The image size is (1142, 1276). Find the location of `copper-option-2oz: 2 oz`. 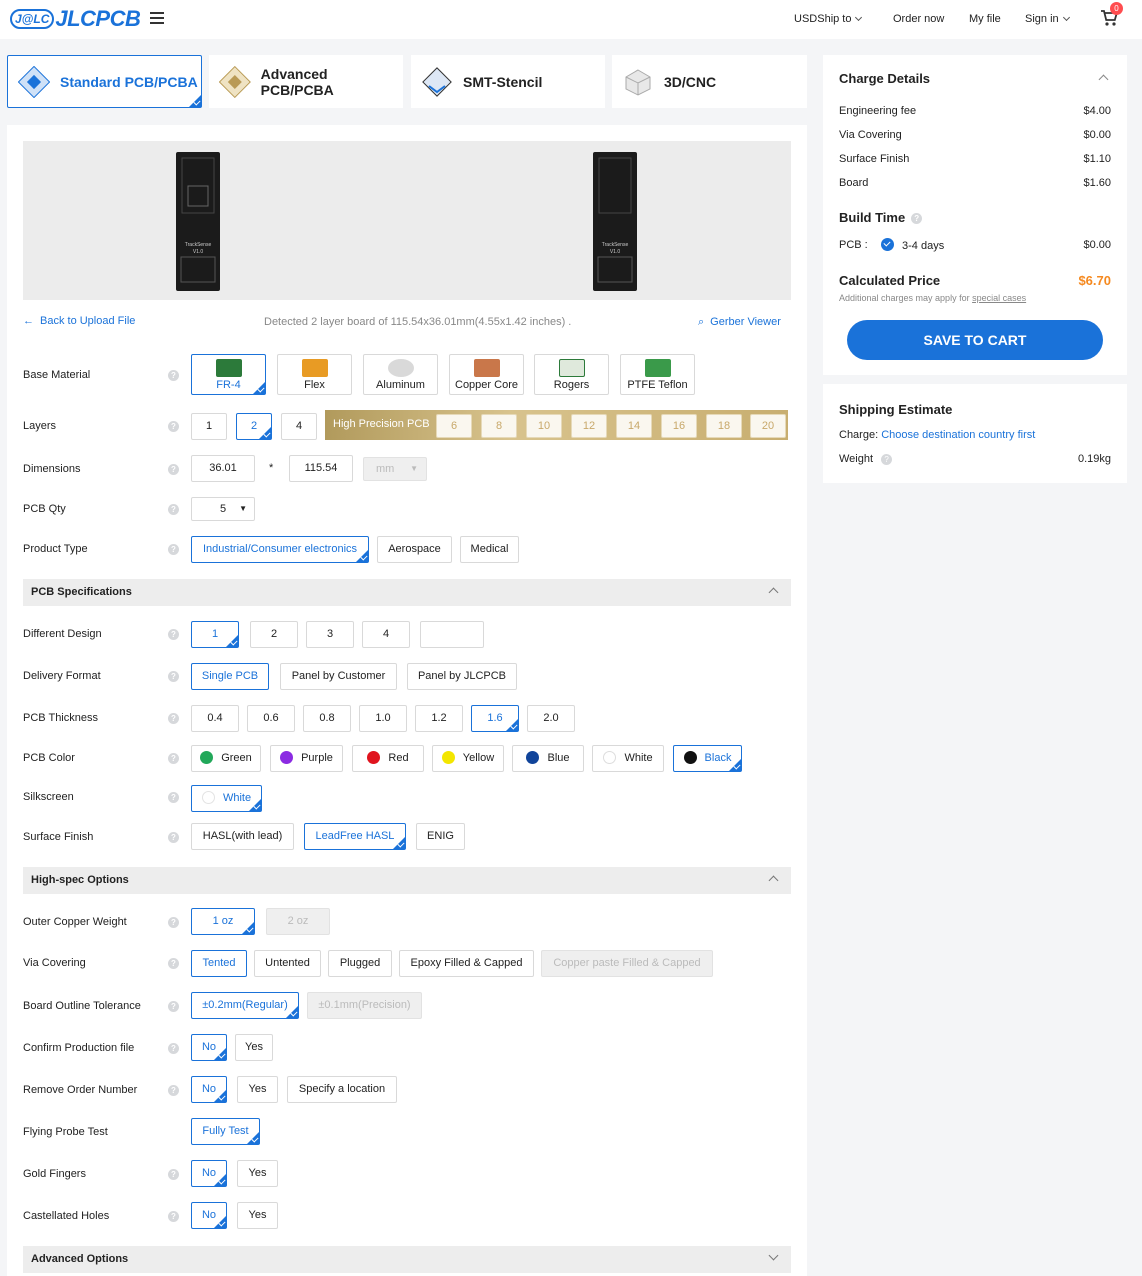

copper-option-2oz: 2 oz is located at coordinates (298, 921).